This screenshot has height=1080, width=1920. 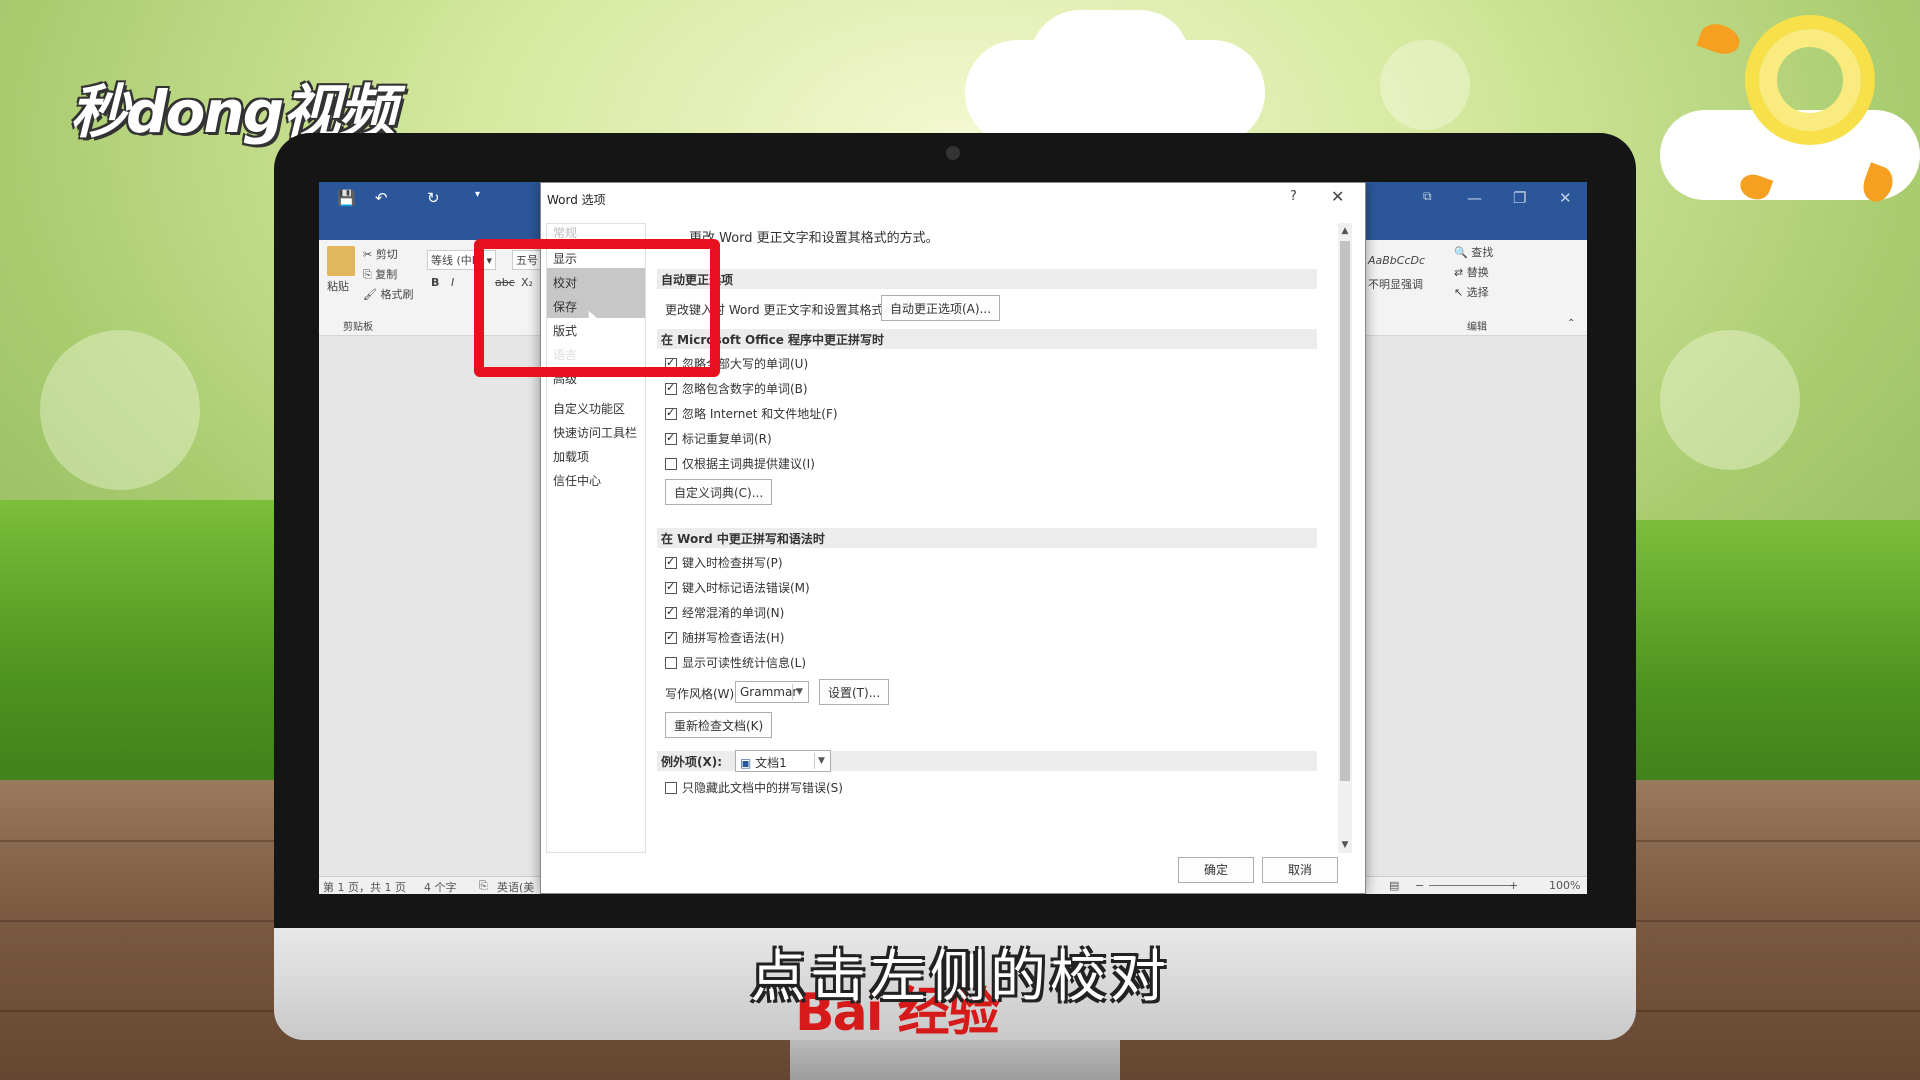 I want to click on close-icon: ✕, so click(x=1565, y=198).